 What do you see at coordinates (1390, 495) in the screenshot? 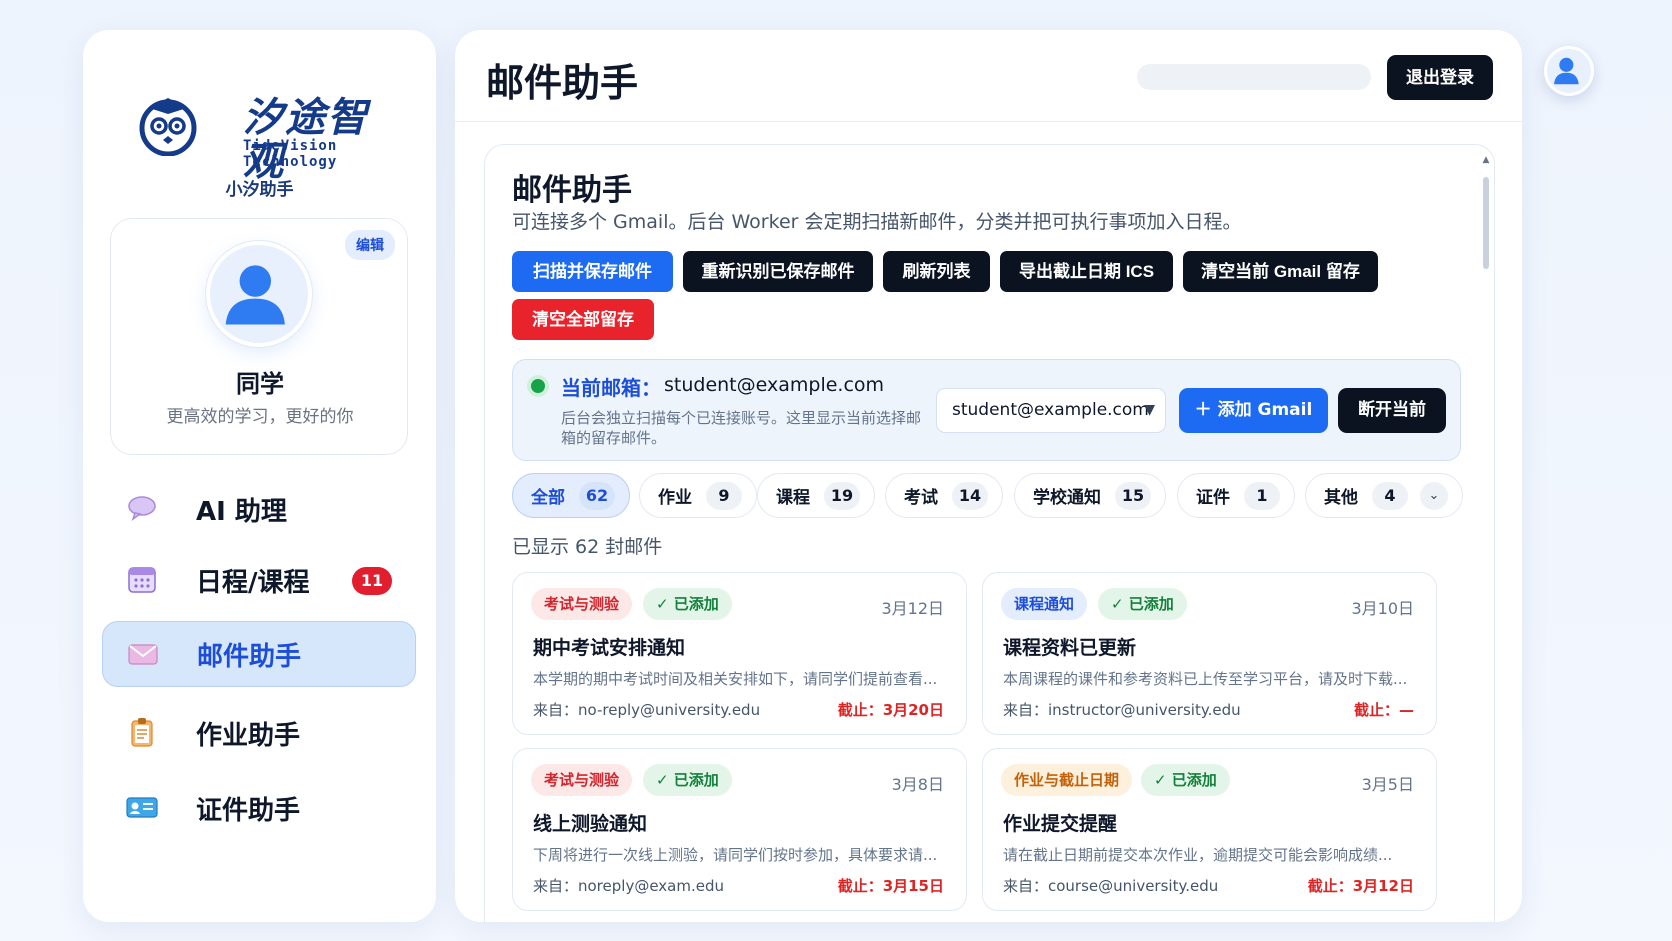
I see `chip-count: 4` at bounding box center [1390, 495].